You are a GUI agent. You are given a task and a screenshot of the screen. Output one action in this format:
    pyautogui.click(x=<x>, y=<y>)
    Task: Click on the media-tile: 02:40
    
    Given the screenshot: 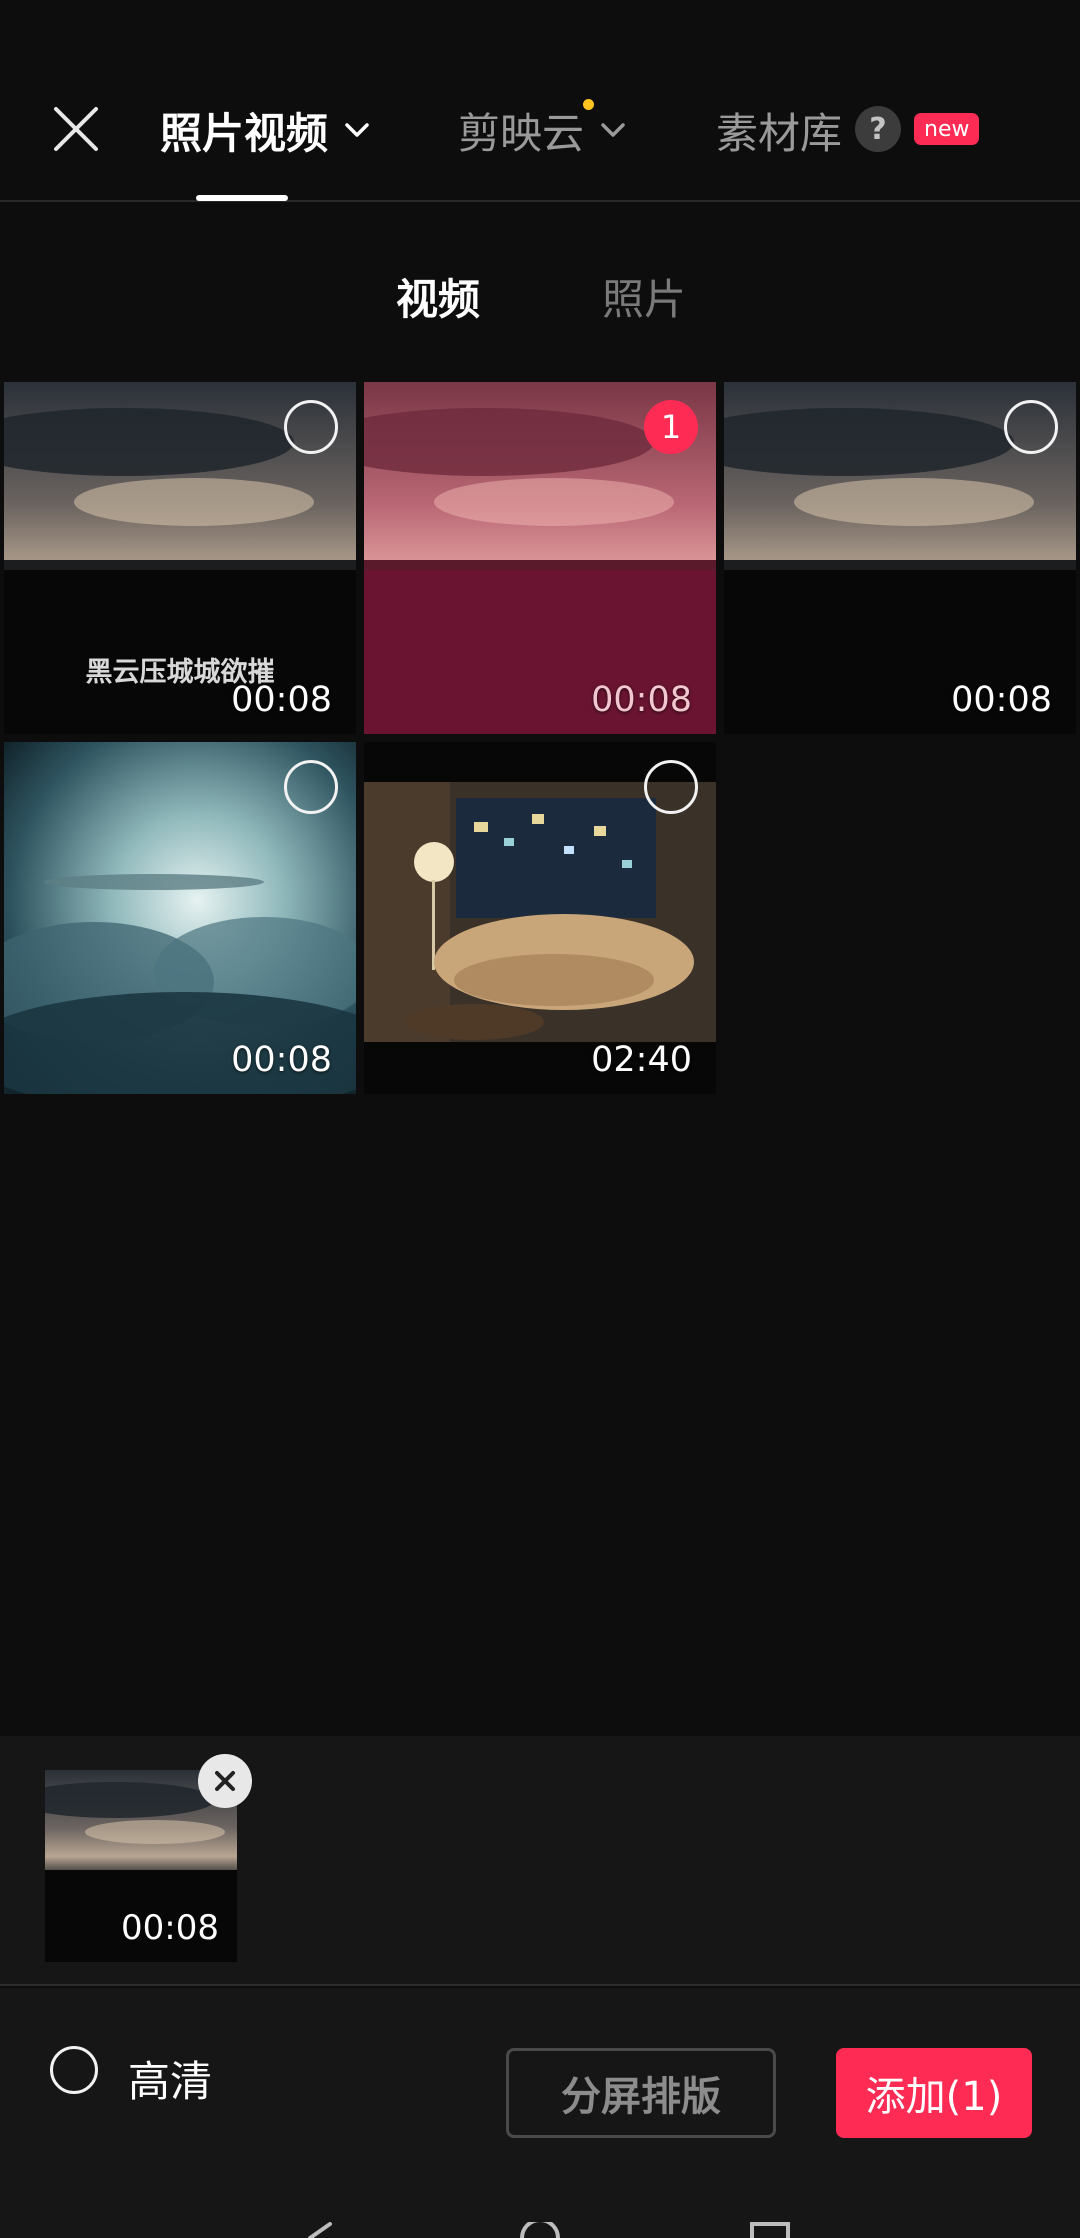 What is the action you would take?
    pyautogui.click(x=540, y=918)
    